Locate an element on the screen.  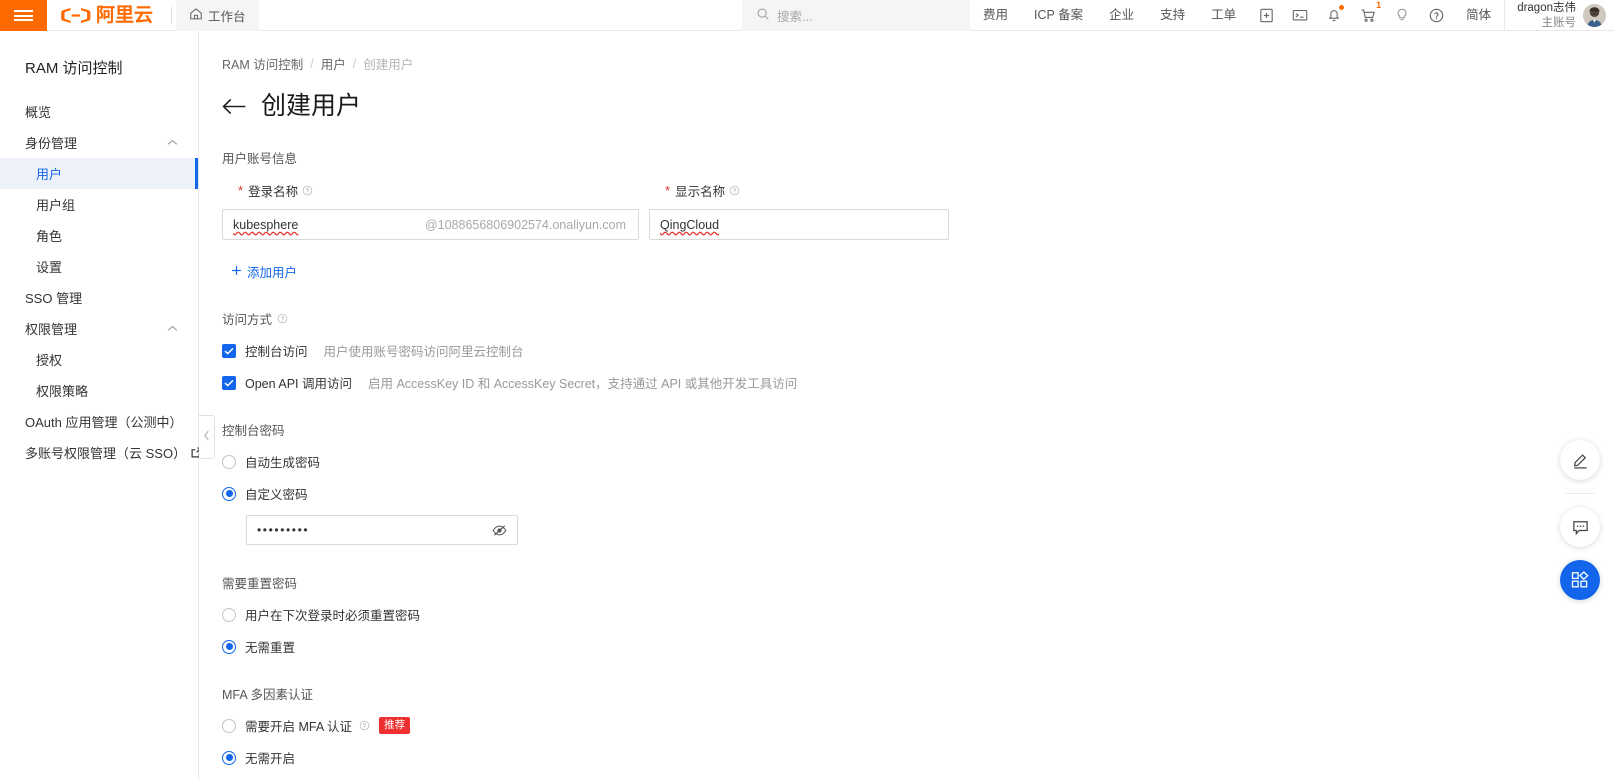
console-access-checkbox is located at coordinates (229, 350).